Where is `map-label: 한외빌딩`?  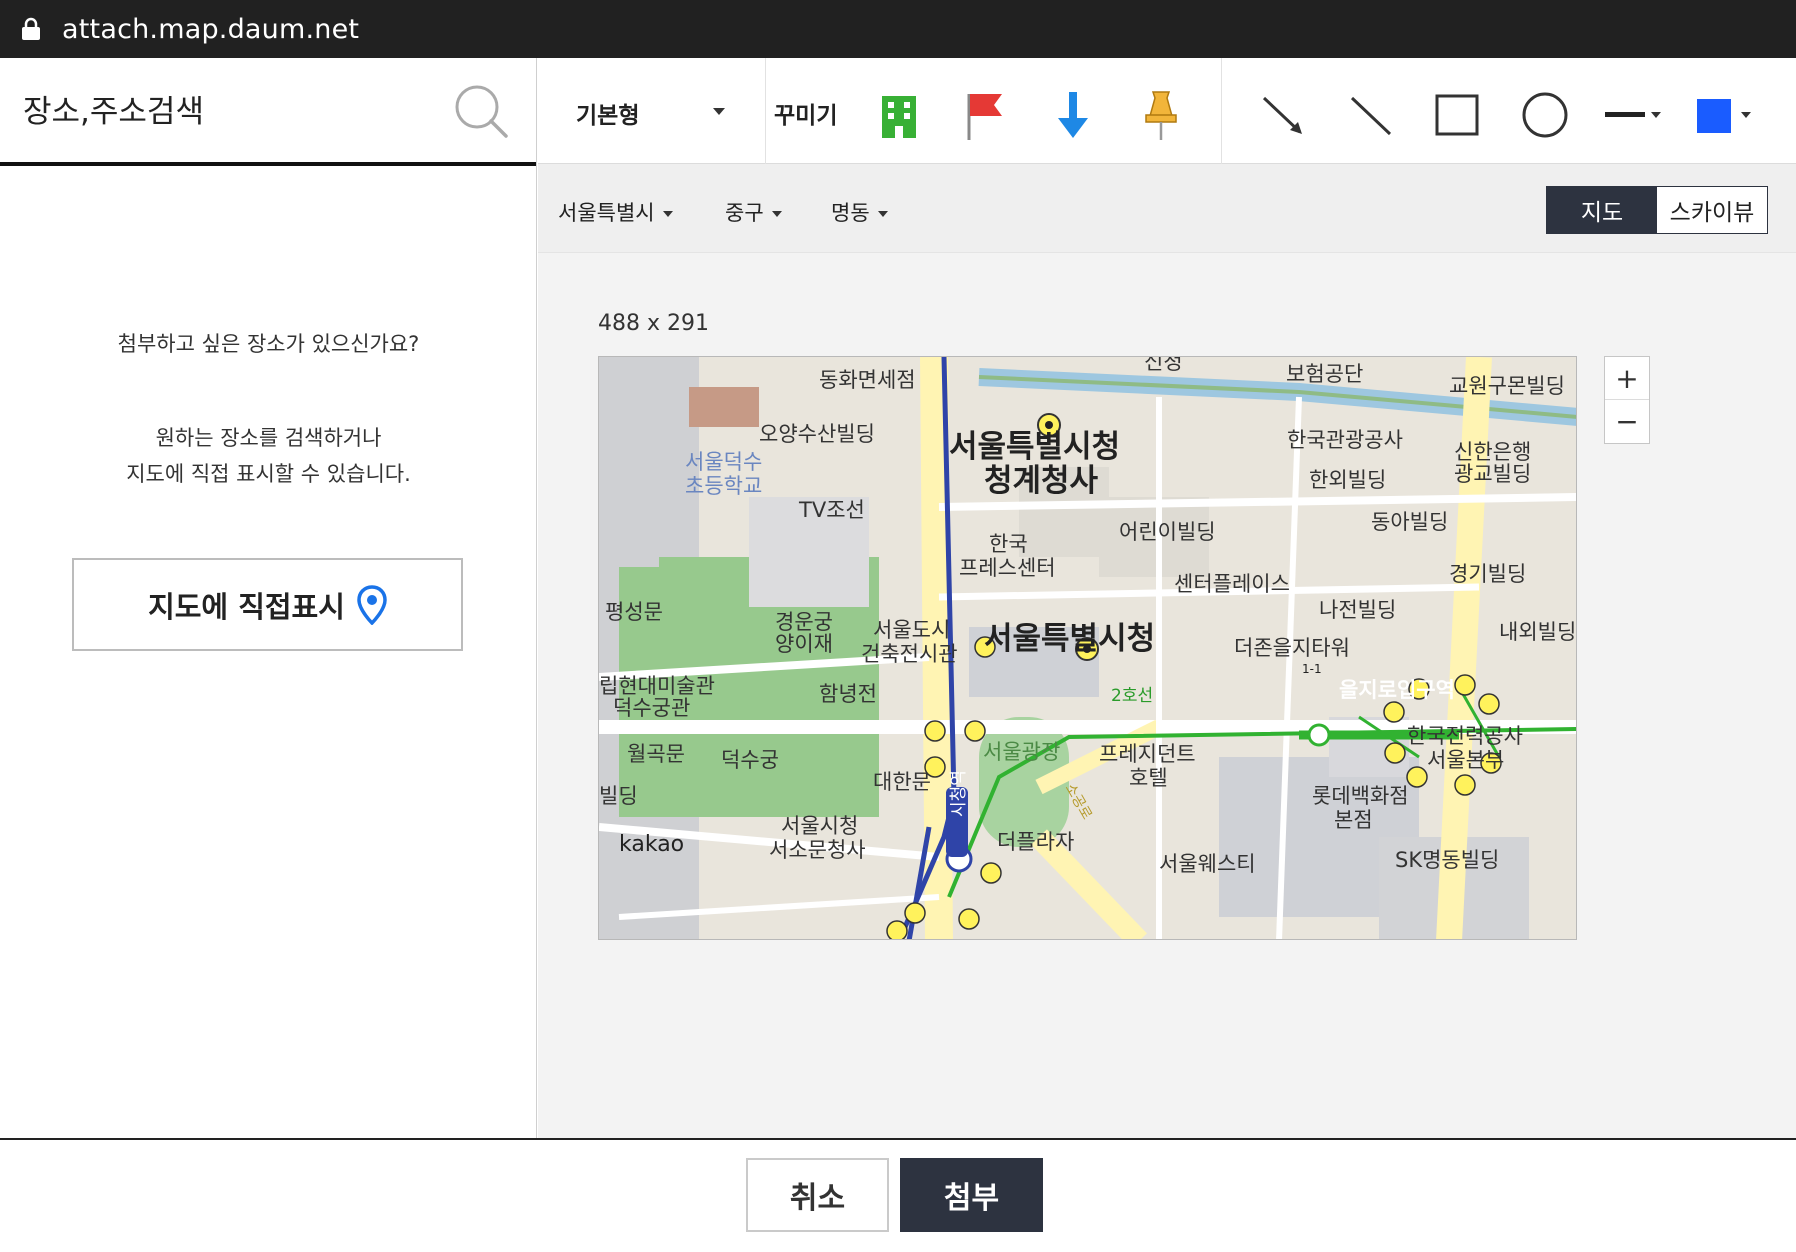 map-label: 한외빌딩 is located at coordinates (1347, 480).